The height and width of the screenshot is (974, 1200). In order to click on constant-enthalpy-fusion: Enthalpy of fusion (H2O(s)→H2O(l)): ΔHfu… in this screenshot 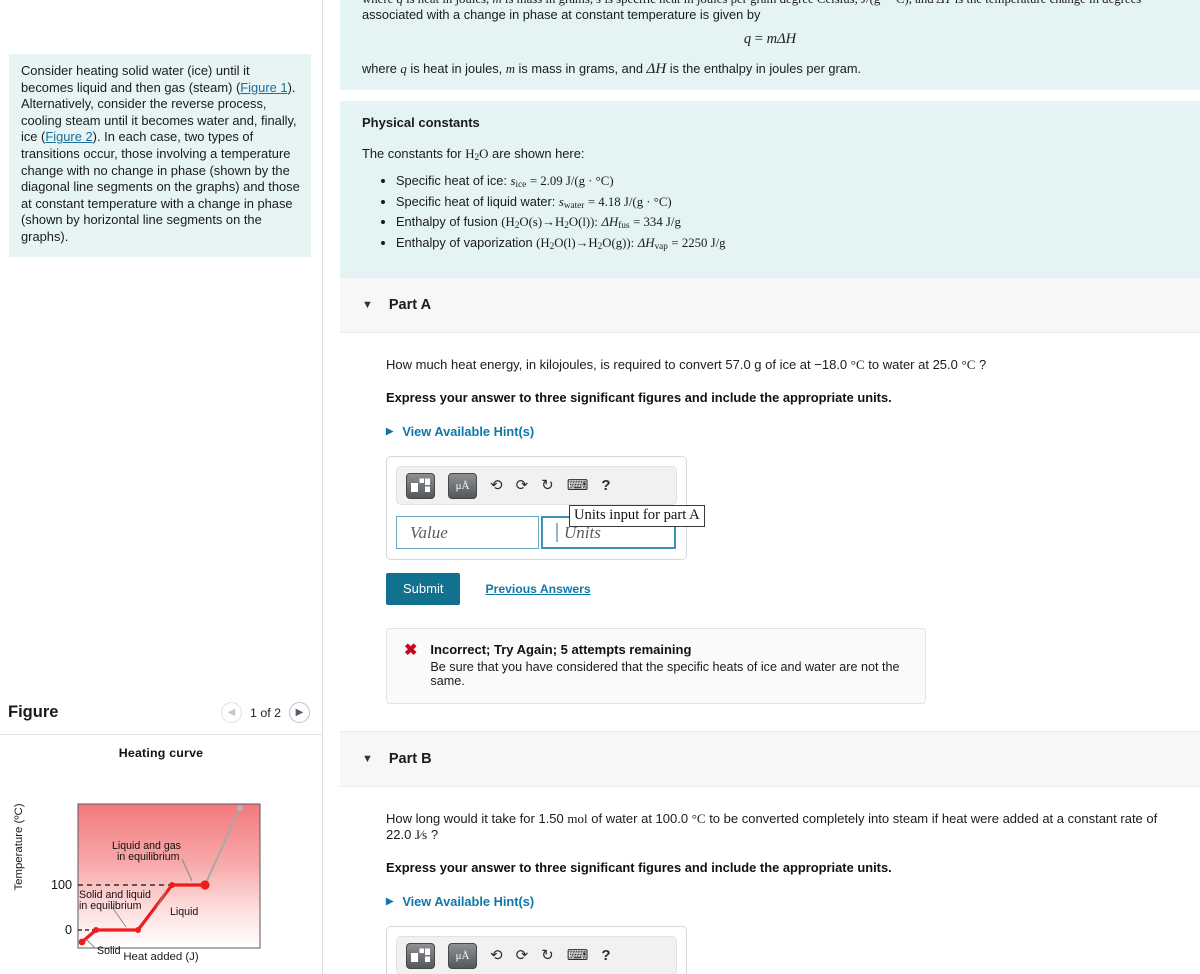, I will do `click(787, 222)`.